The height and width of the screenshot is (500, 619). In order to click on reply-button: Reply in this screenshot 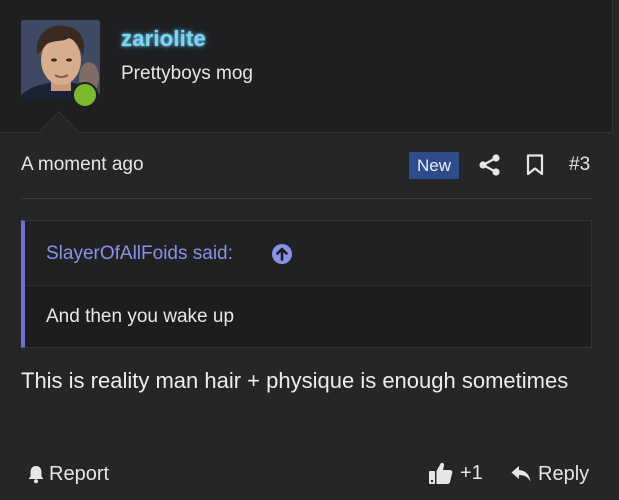, I will do `click(549, 474)`.